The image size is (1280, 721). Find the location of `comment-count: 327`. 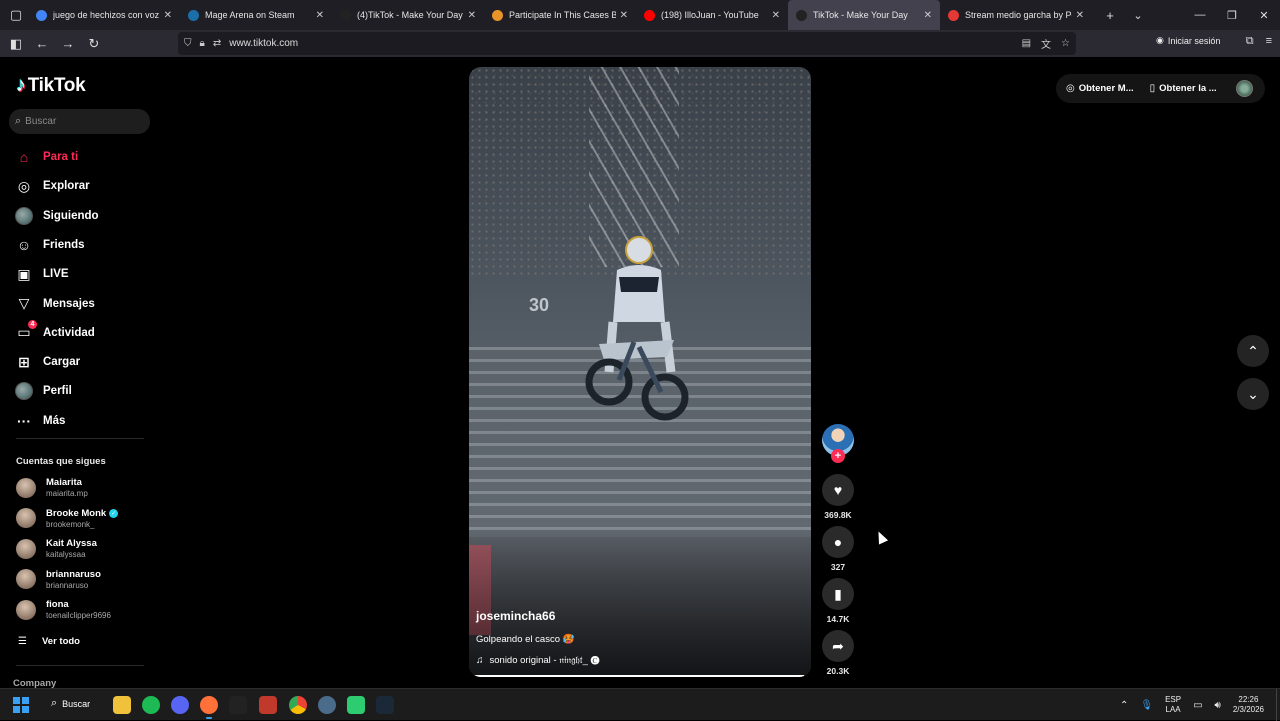

comment-count: 327 is located at coordinates (838, 567).